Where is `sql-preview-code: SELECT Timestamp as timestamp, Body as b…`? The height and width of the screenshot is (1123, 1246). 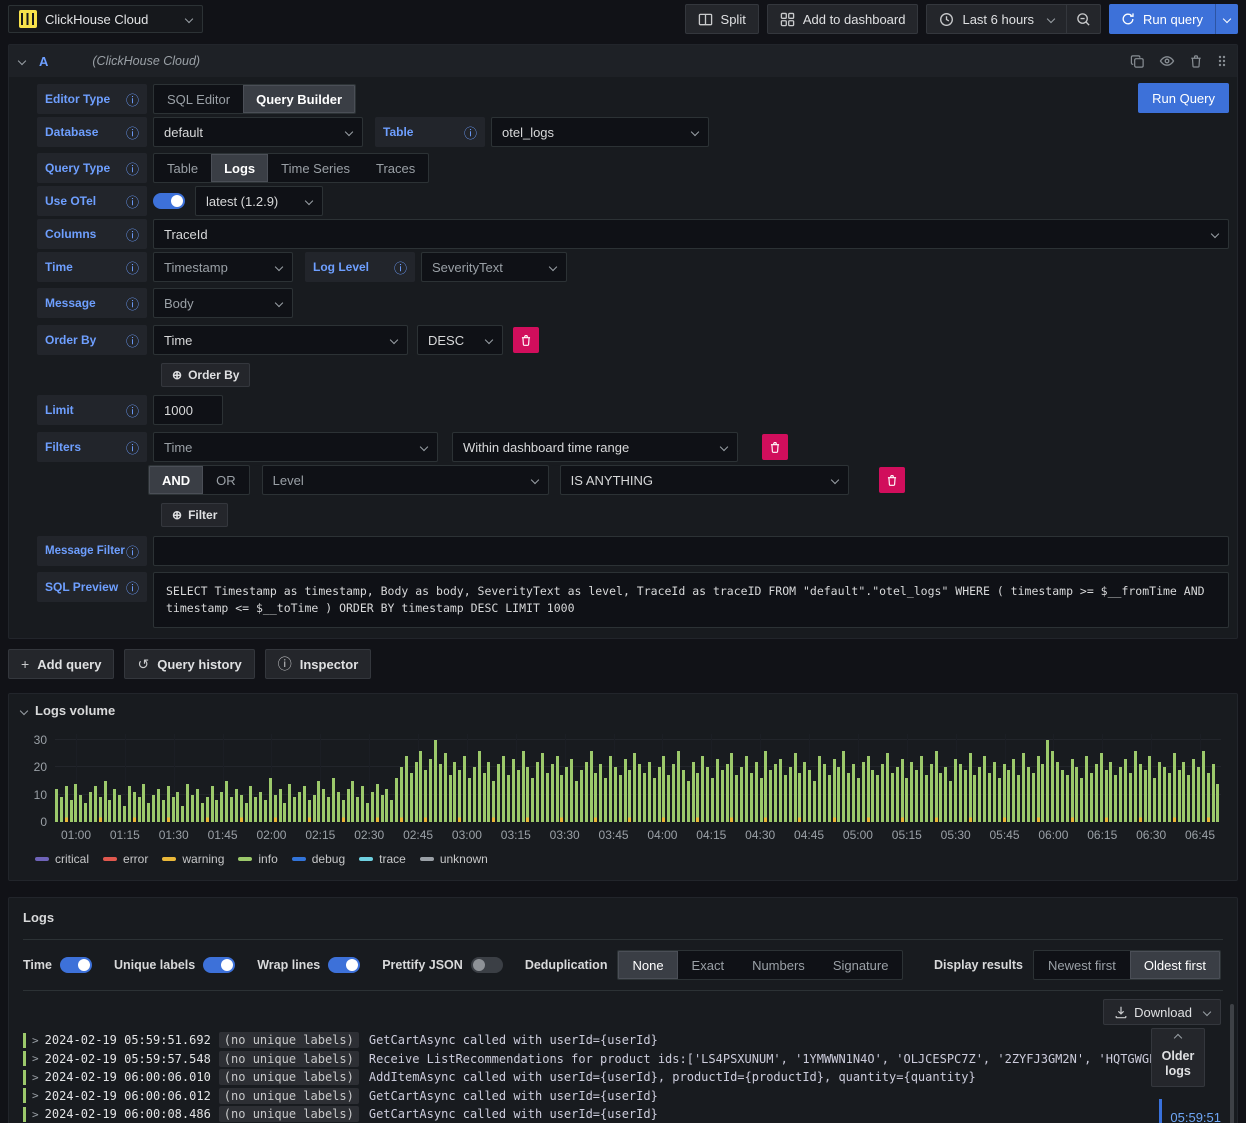
sql-preview-code: SELECT Timestamp as timestamp, Body as b… is located at coordinates (691, 600).